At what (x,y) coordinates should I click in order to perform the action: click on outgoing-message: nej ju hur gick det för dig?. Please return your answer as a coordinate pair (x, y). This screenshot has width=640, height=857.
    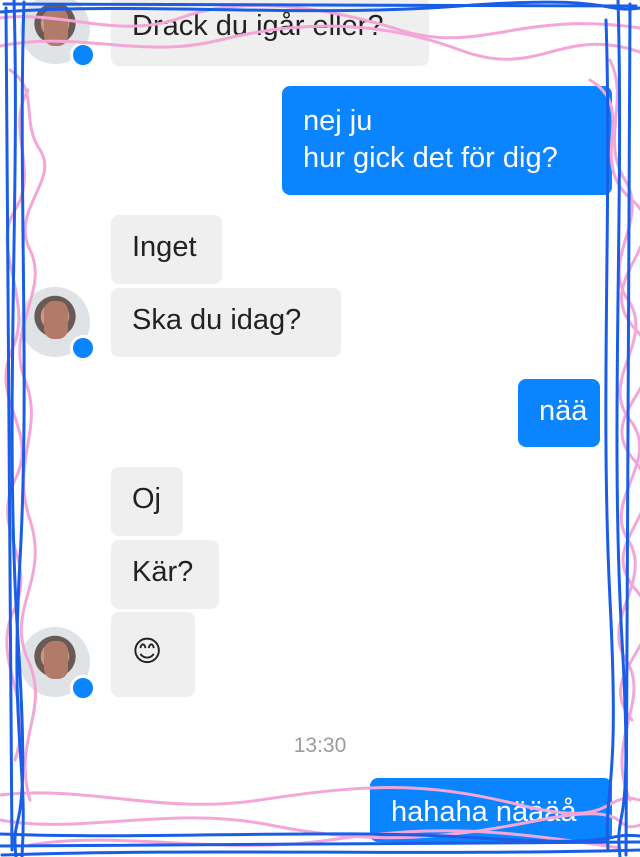
    Looking at the image, I should click on (447, 140).